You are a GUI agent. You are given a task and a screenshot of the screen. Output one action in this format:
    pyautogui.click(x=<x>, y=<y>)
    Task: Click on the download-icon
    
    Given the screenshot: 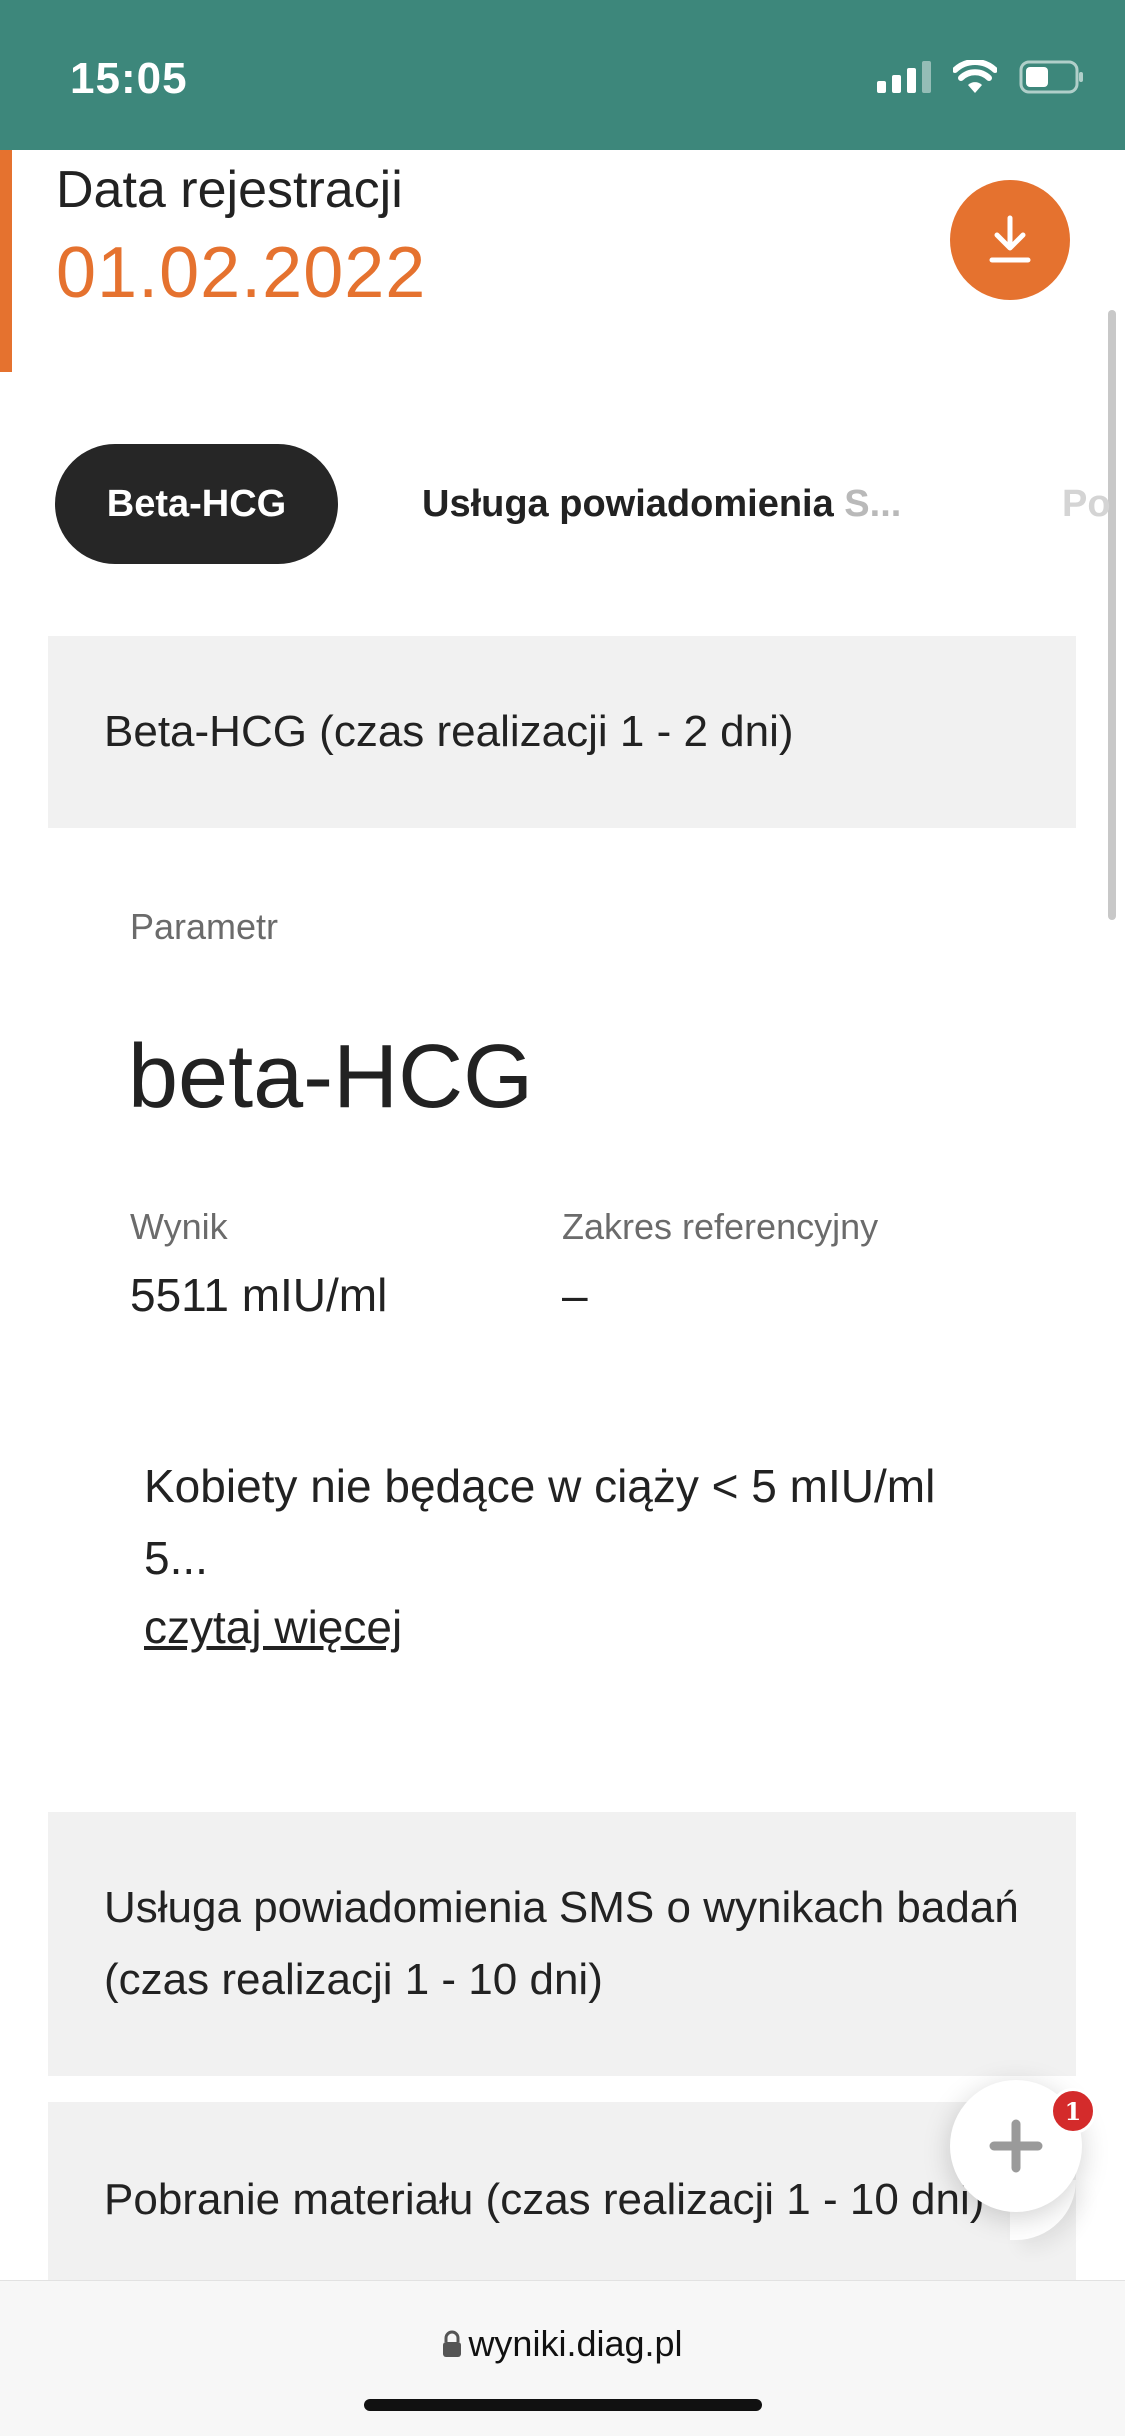 What is the action you would take?
    pyautogui.click(x=1010, y=239)
    